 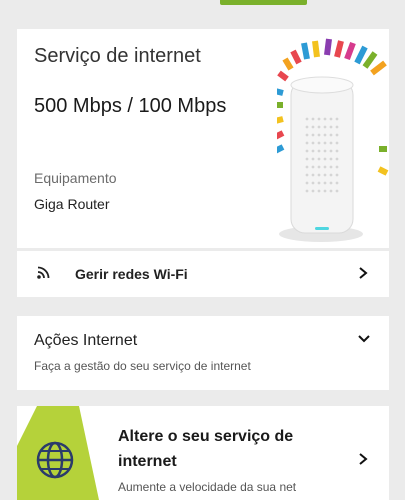 What do you see at coordinates (206, 449) in the screenshot?
I see `change-service-title: Altere o seu serviço de internet` at bounding box center [206, 449].